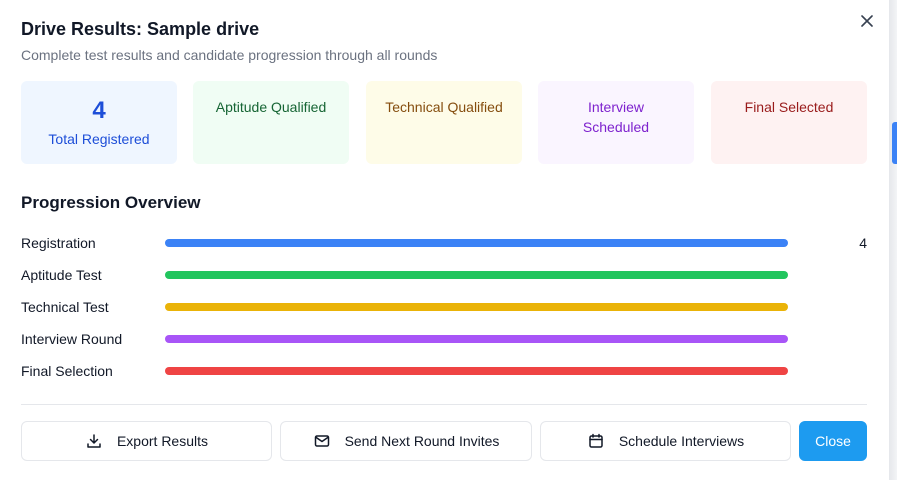 The image size is (897, 480). Describe the element at coordinates (94, 441) in the screenshot. I see `download-icon` at that location.